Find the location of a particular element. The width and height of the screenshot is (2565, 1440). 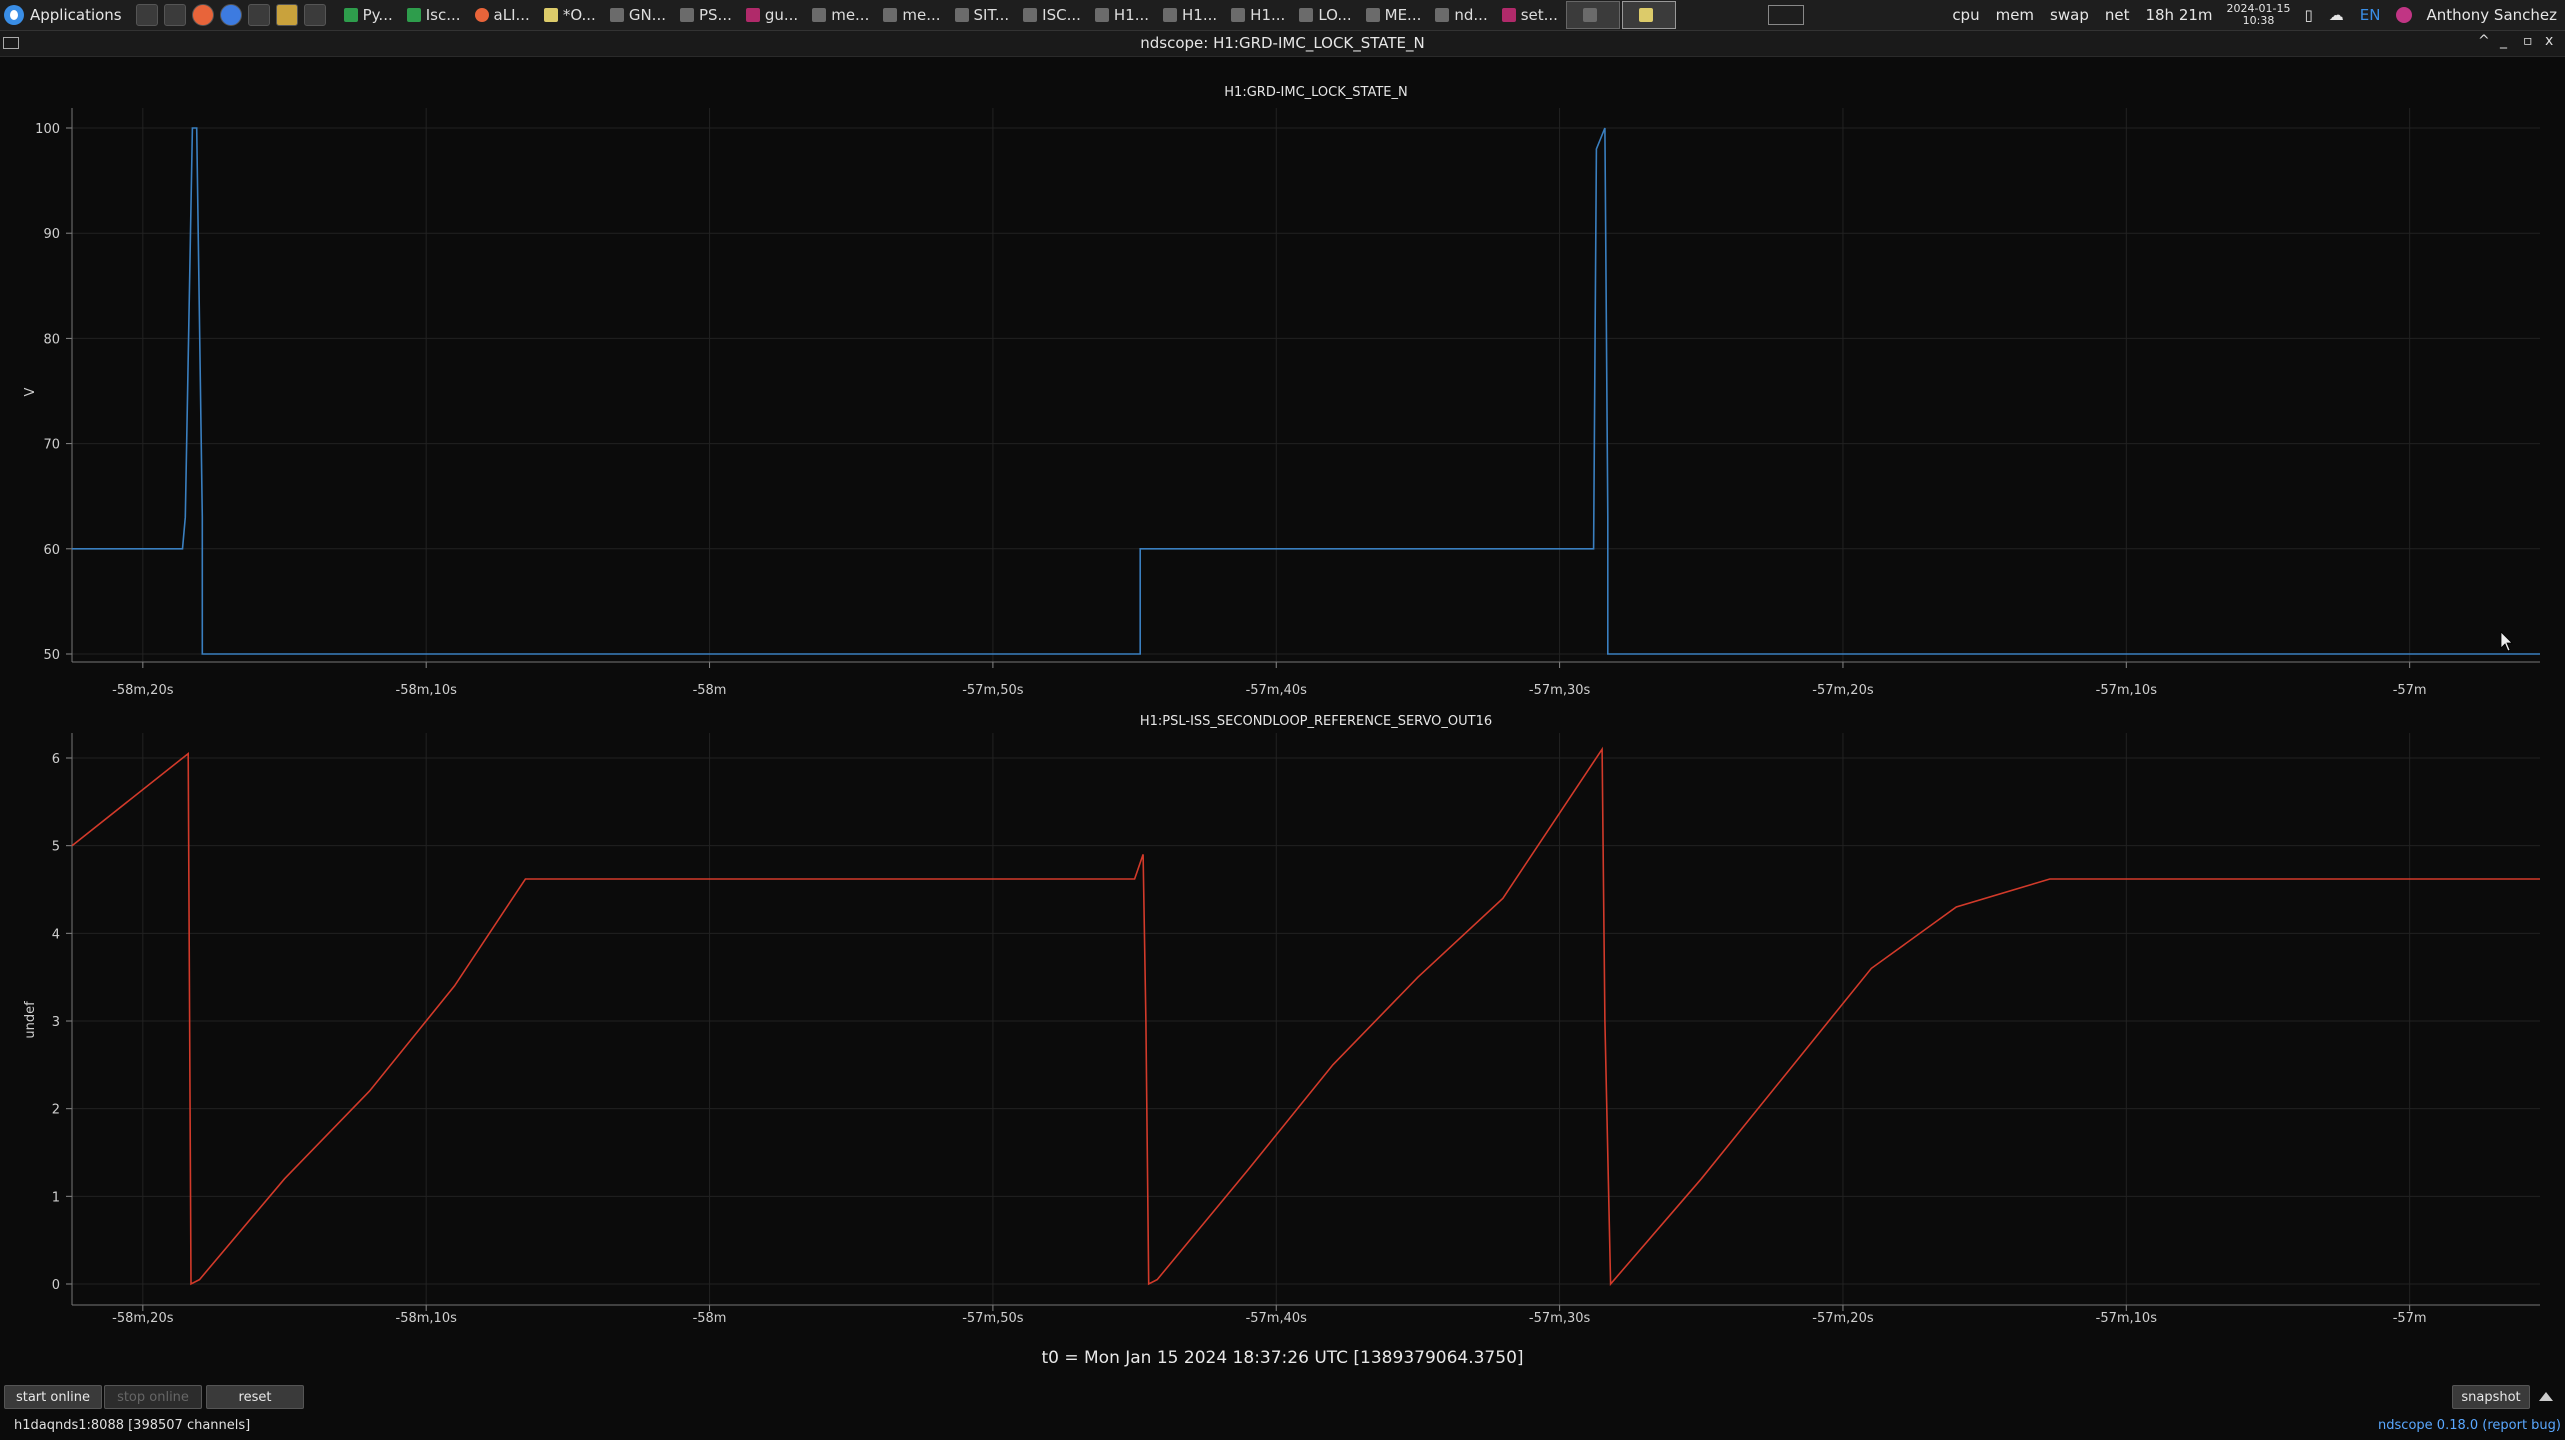

y-tick-label: 1 is located at coordinates (56, 1197).